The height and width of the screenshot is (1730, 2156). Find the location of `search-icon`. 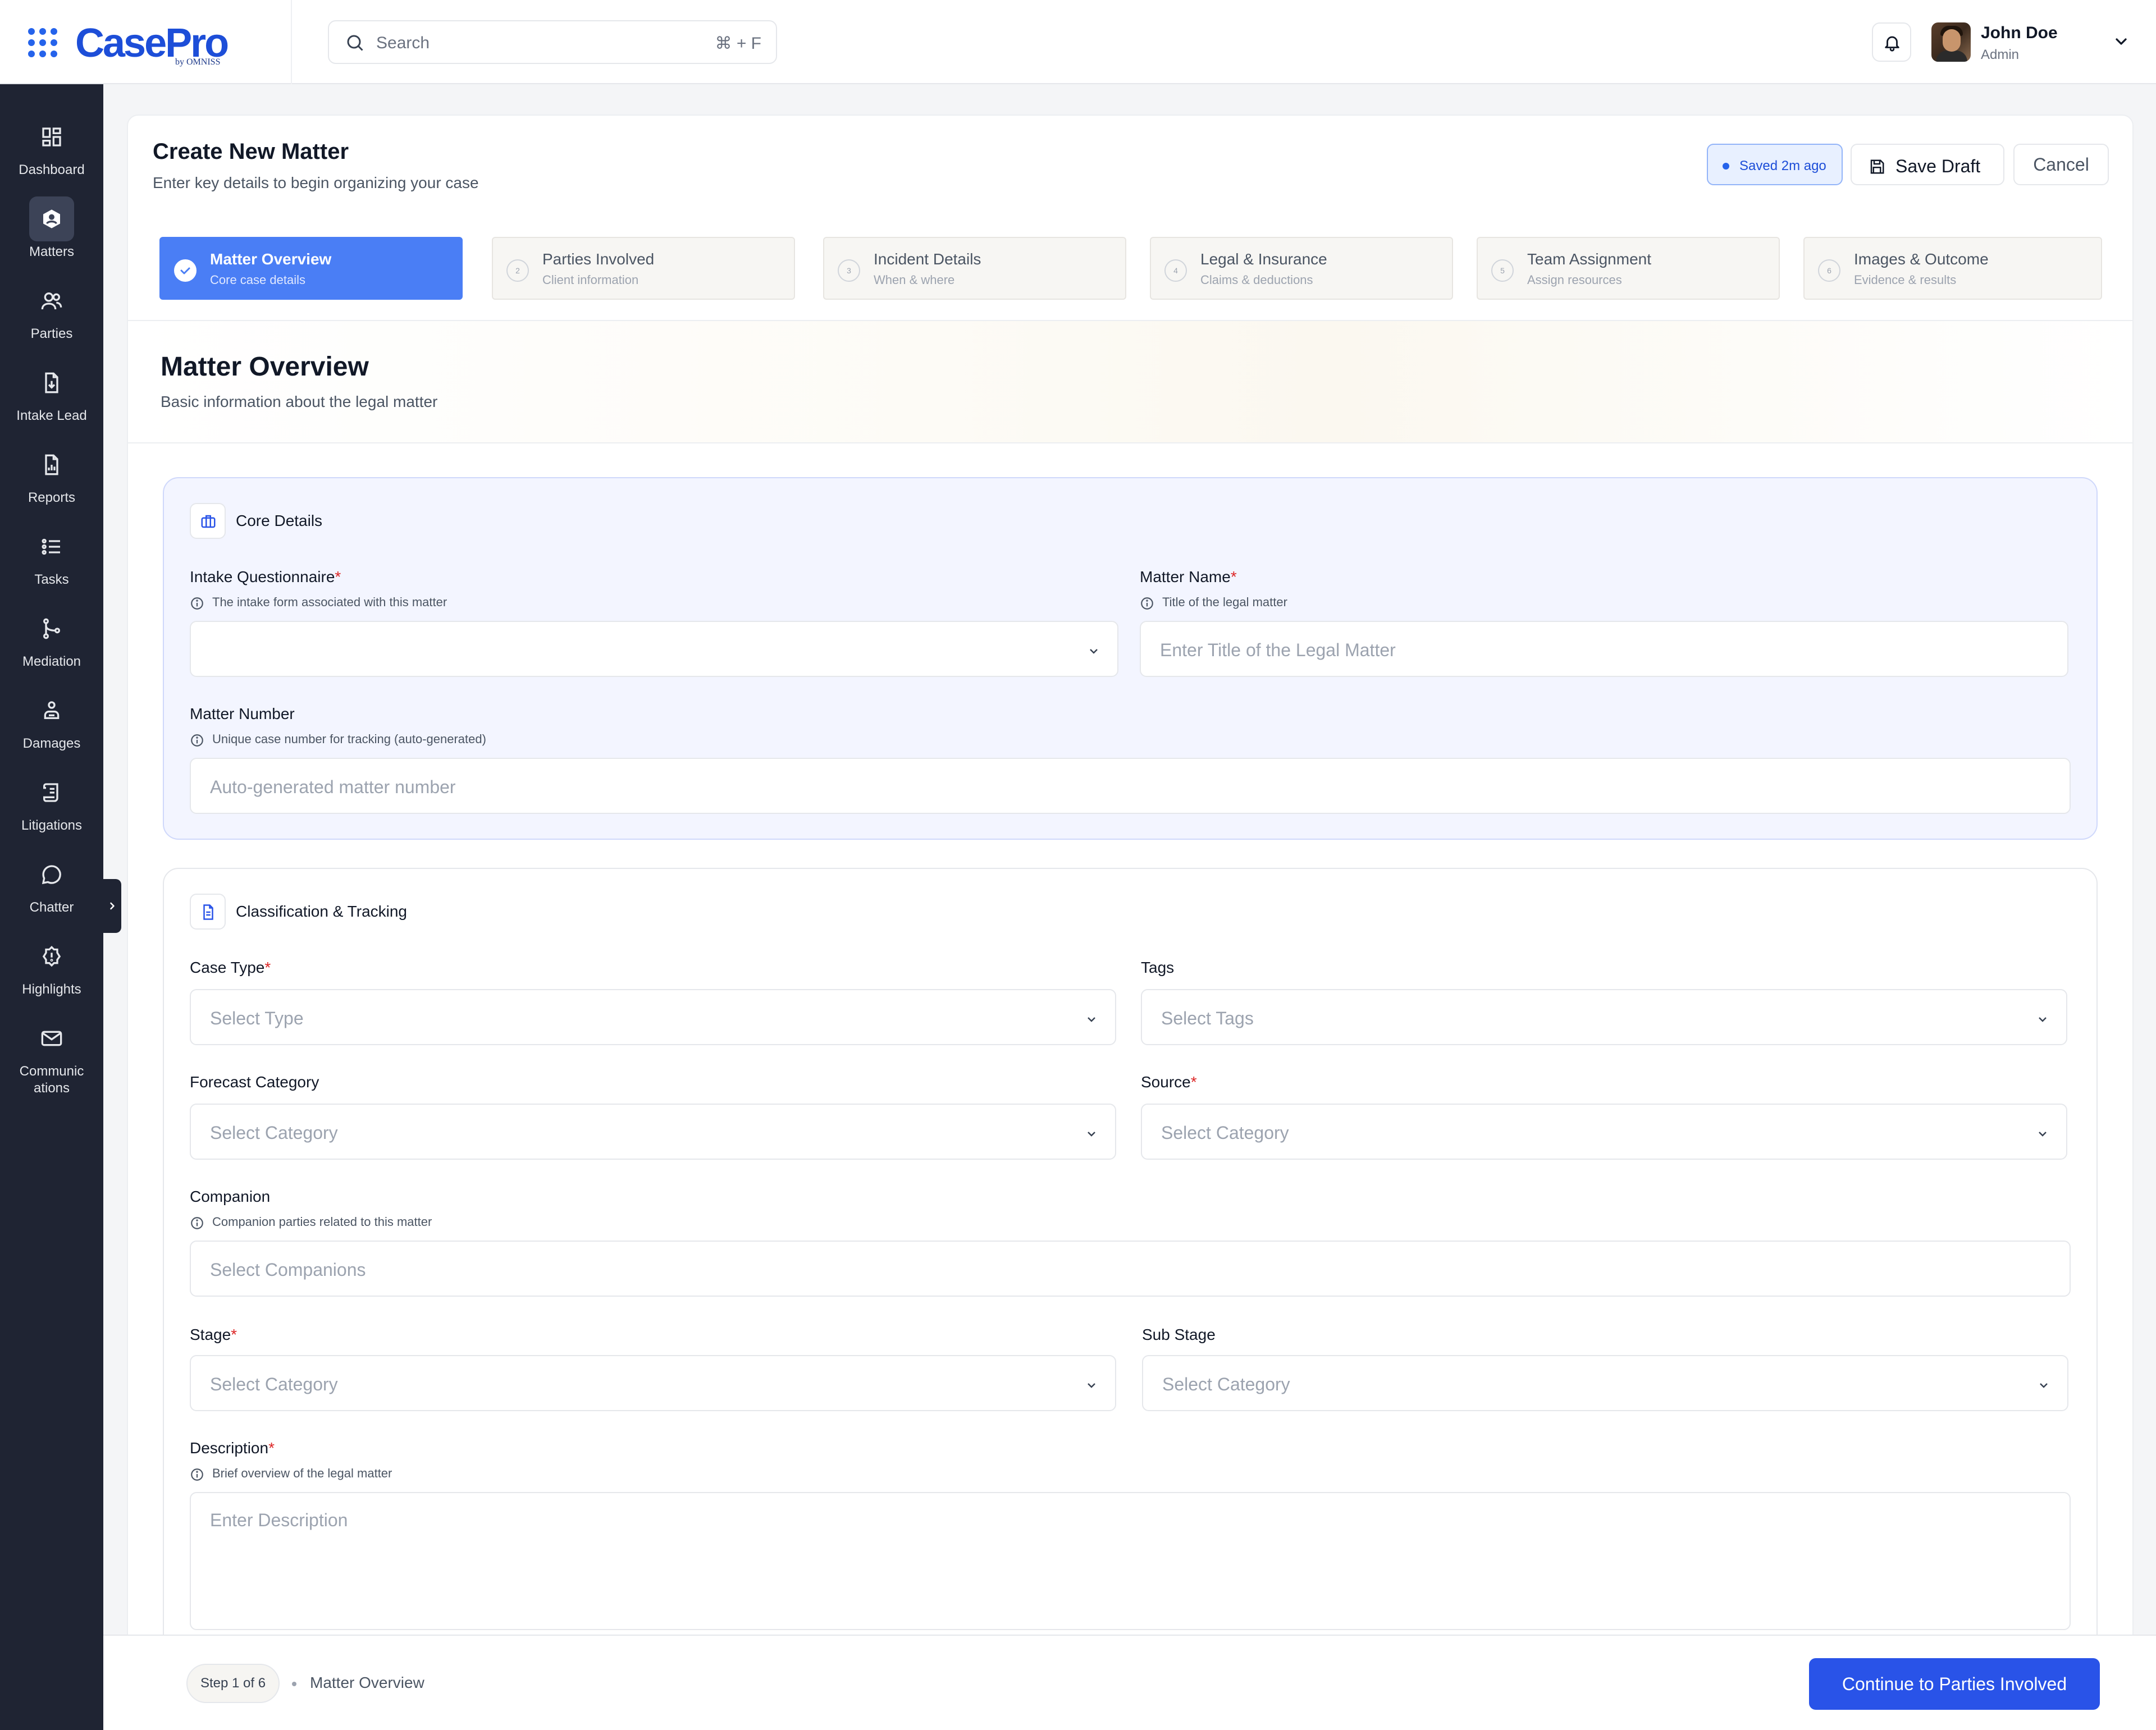

search-icon is located at coordinates (355, 43).